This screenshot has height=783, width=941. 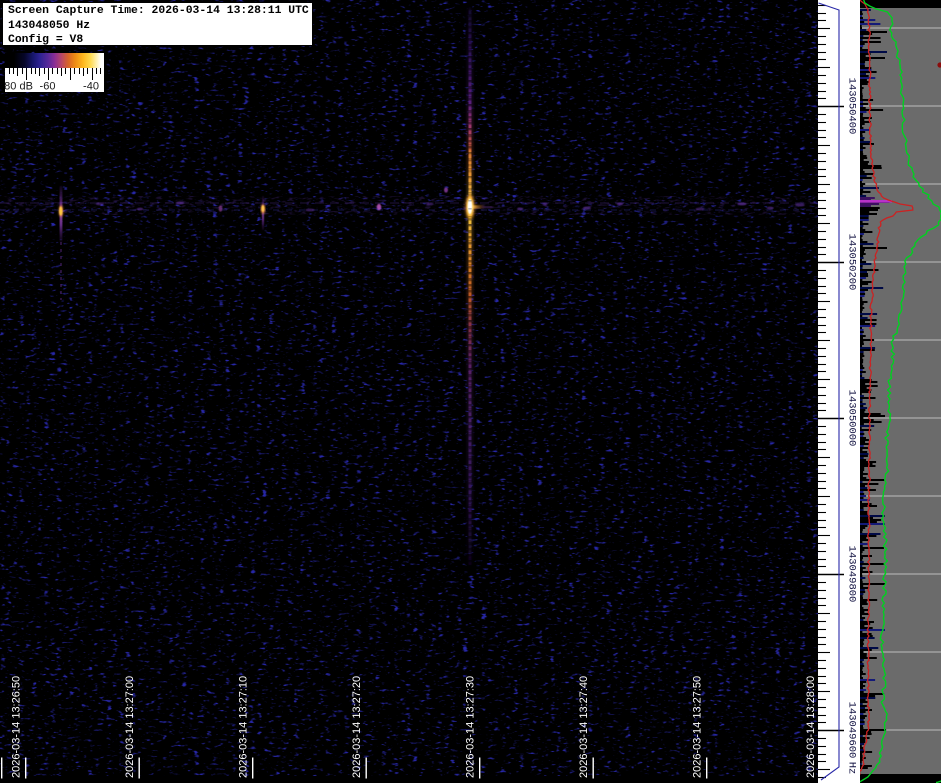 I want to click on svg-text: 2026-03-14 13:27:20, so click(x=357, y=727).